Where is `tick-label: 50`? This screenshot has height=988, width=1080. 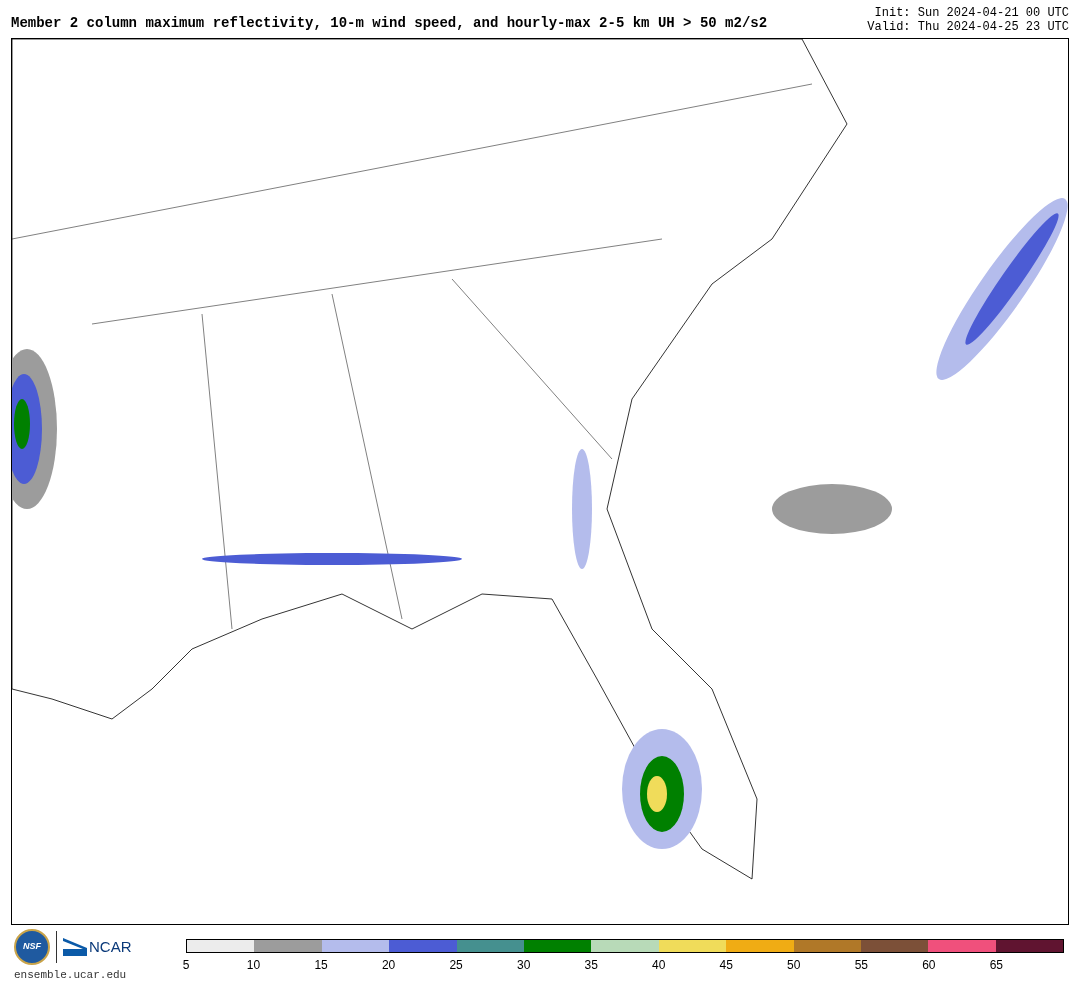 tick-label: 50 is located at coordinates (794, 965).